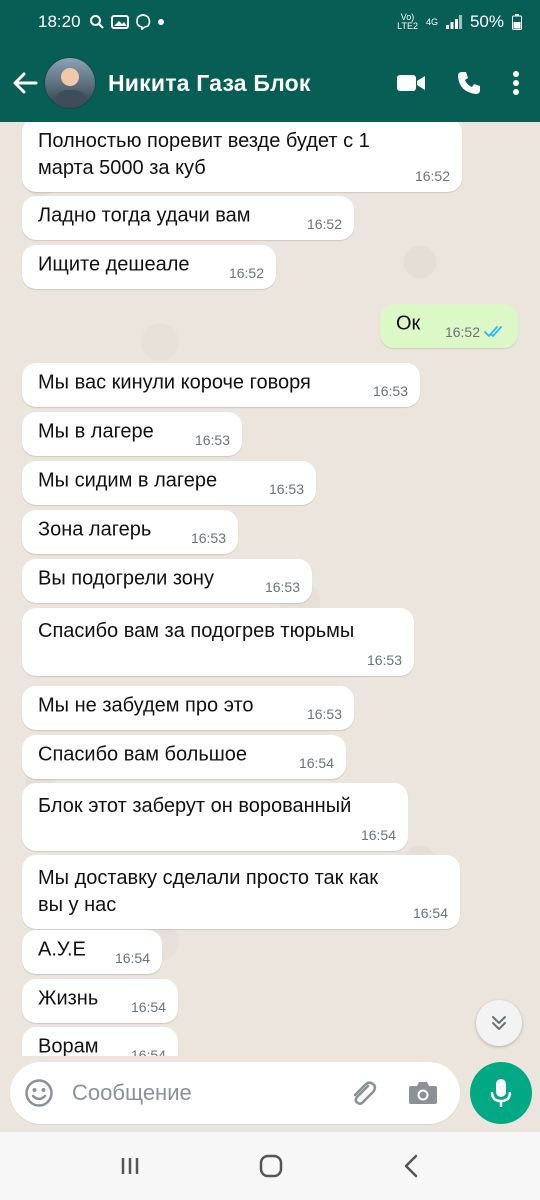 The width and height of the screenshot is (540, 1200). I want to click on video-camera-icon, so click(411, 83).